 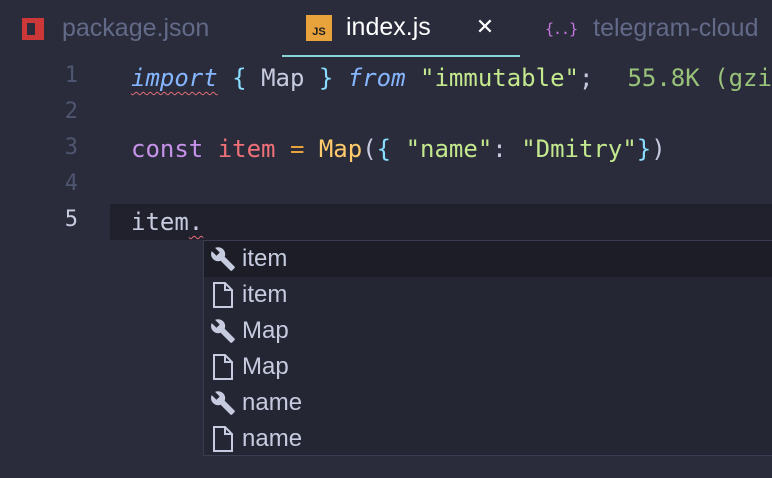 I want to click on variable-name: item, so click(x=246, y=149).